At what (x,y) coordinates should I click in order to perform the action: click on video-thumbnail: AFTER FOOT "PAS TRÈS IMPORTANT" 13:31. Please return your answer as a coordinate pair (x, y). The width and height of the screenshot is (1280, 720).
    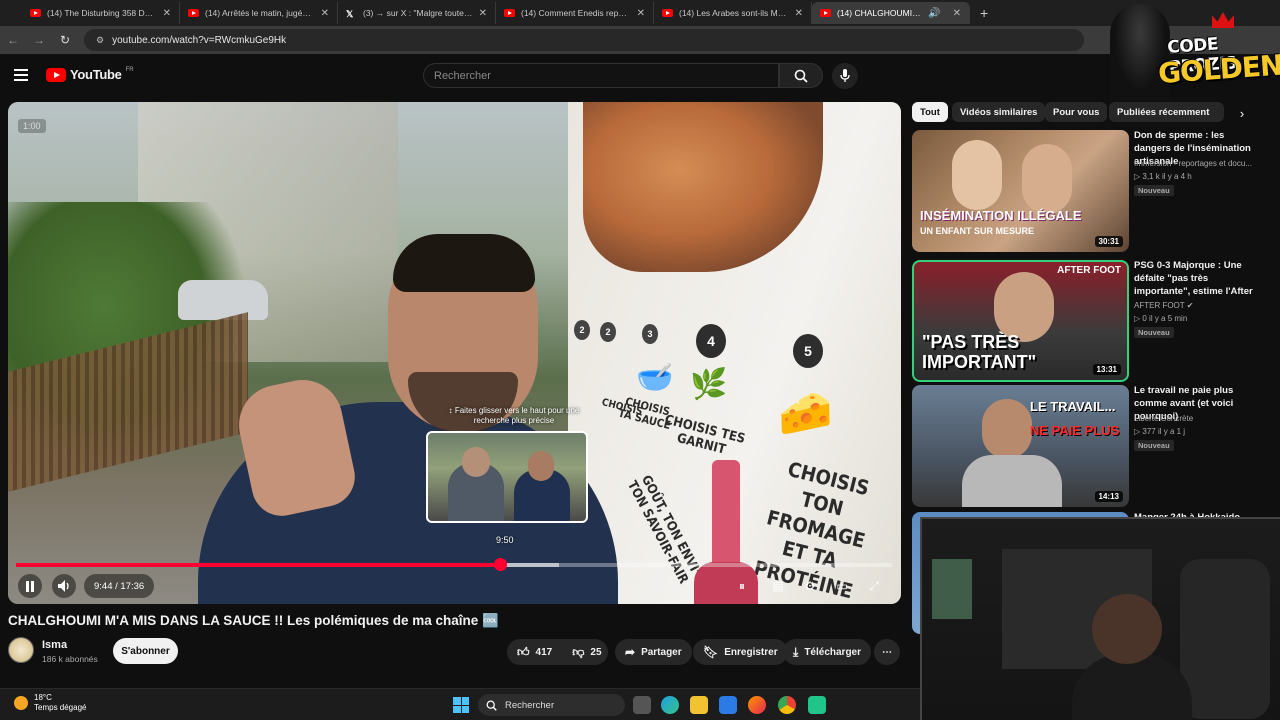
    Looking at the image, I should click on (1020, 321).